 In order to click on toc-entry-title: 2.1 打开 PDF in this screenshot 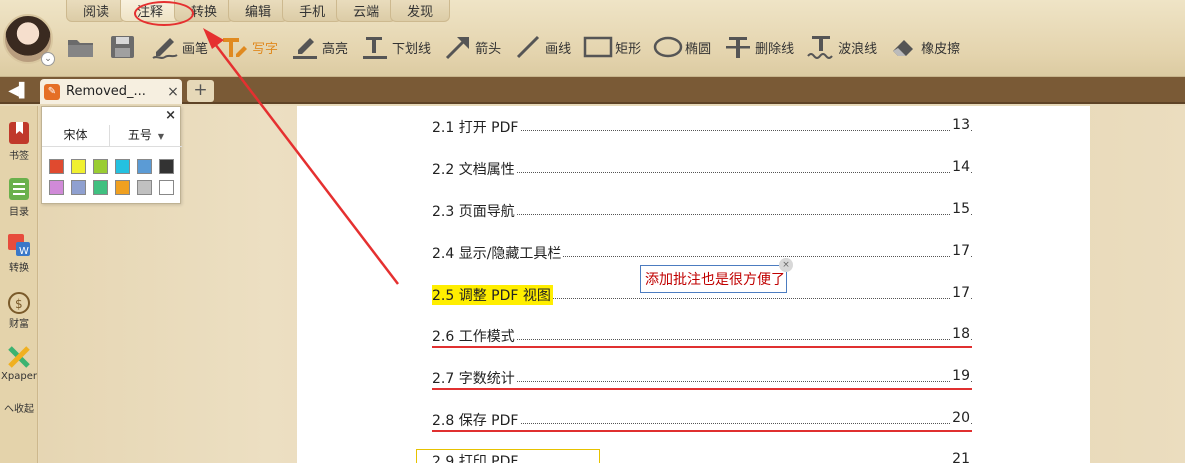, I will do `click(476, 127)`.